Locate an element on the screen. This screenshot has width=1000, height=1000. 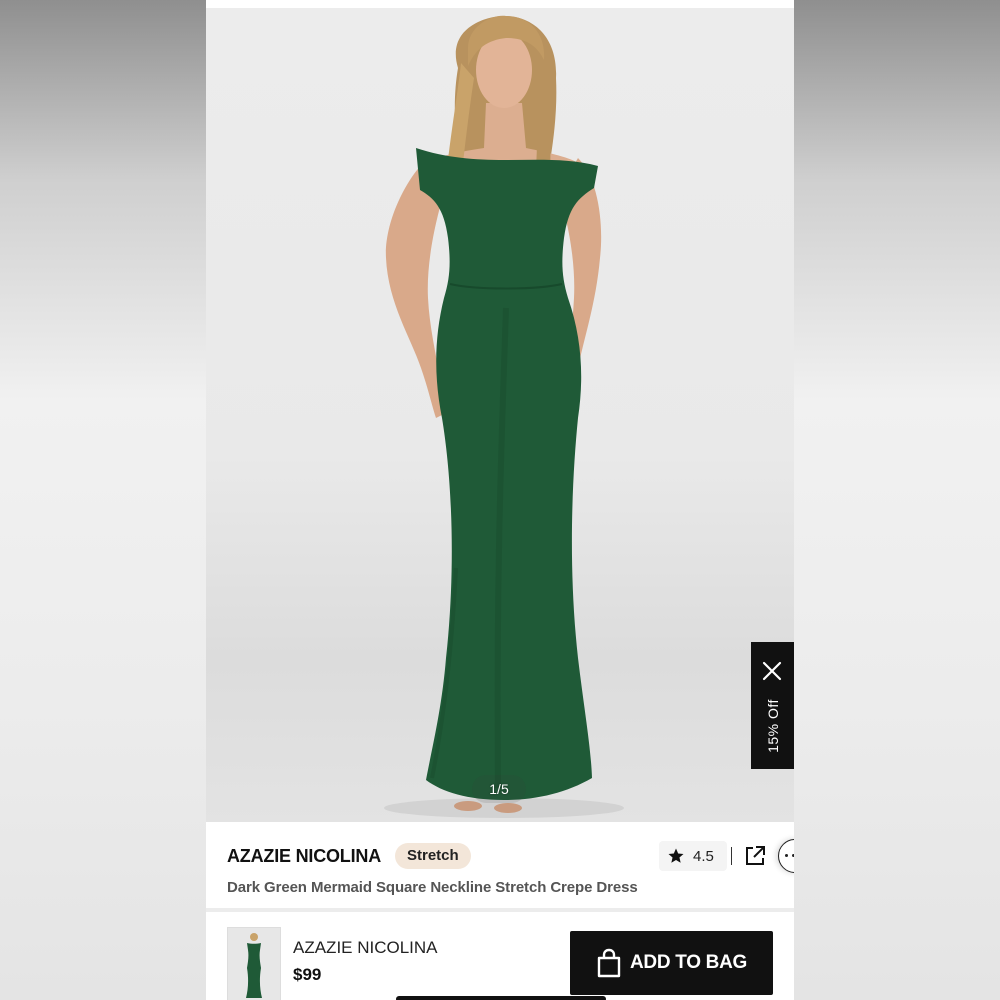
close-icon is located at coordinates (772, 671).